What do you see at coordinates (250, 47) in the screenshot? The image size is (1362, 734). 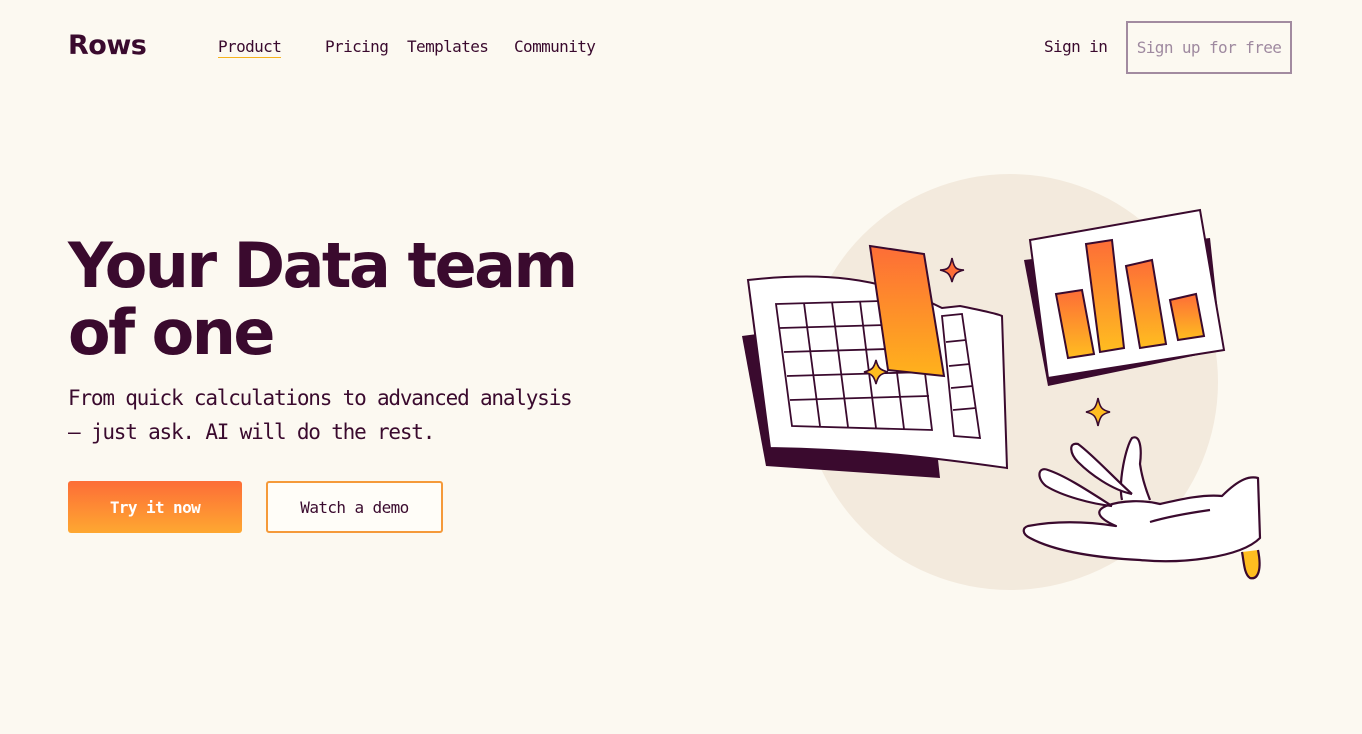 I see `nav-item-product: Product` at bounding box center [250, 47].